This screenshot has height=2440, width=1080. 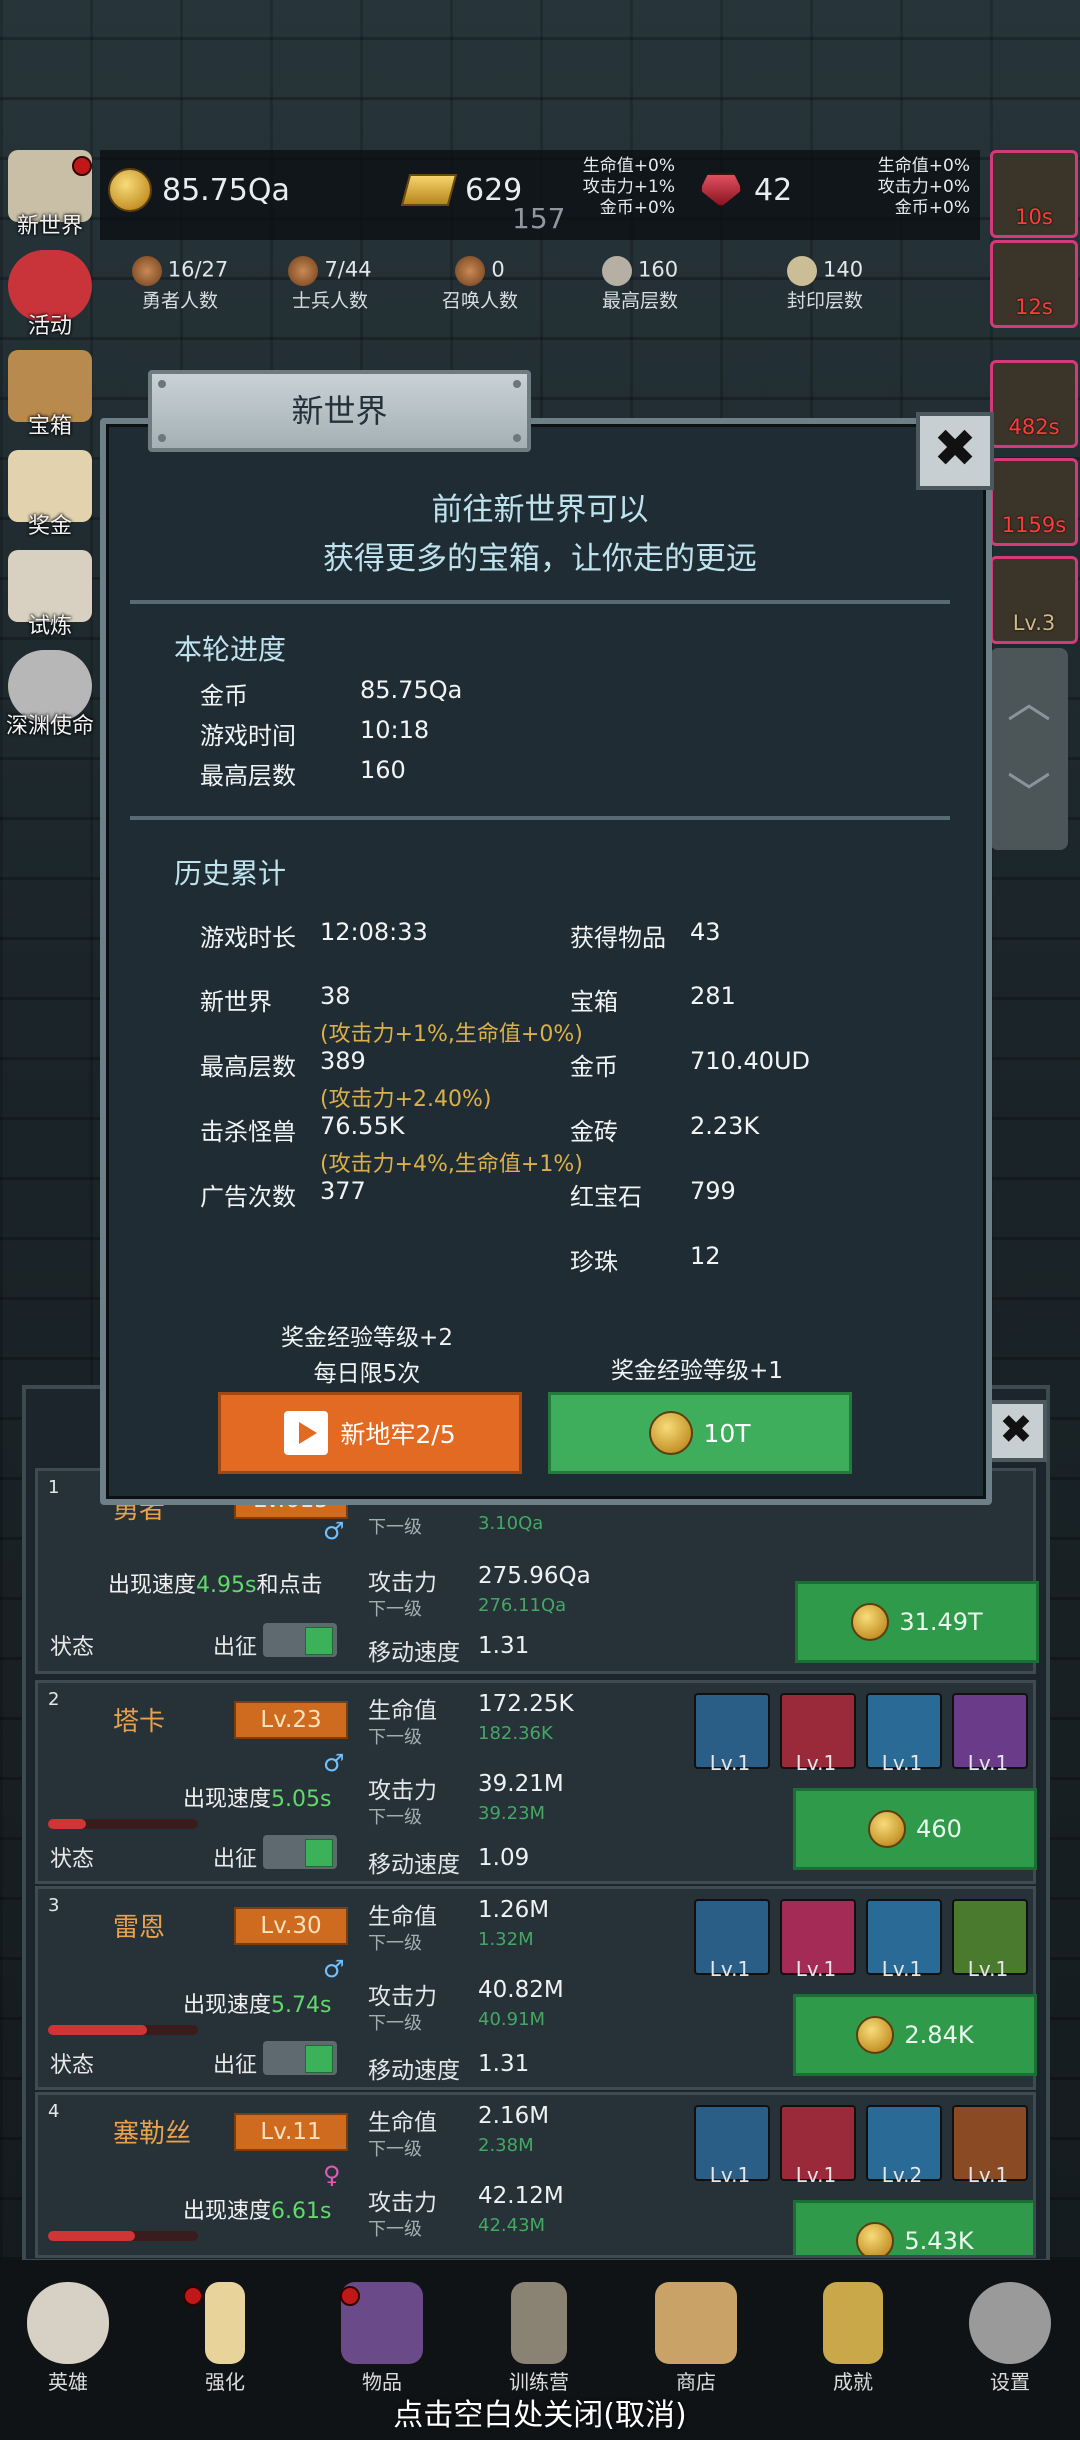 I want to click on gold-bar-icon, so click(x=429, y=190).